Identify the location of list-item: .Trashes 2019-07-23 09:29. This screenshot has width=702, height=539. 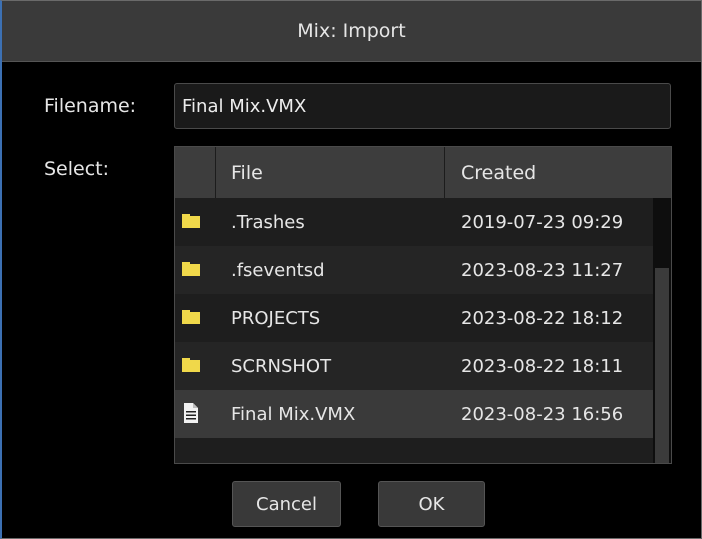
(414, 222).